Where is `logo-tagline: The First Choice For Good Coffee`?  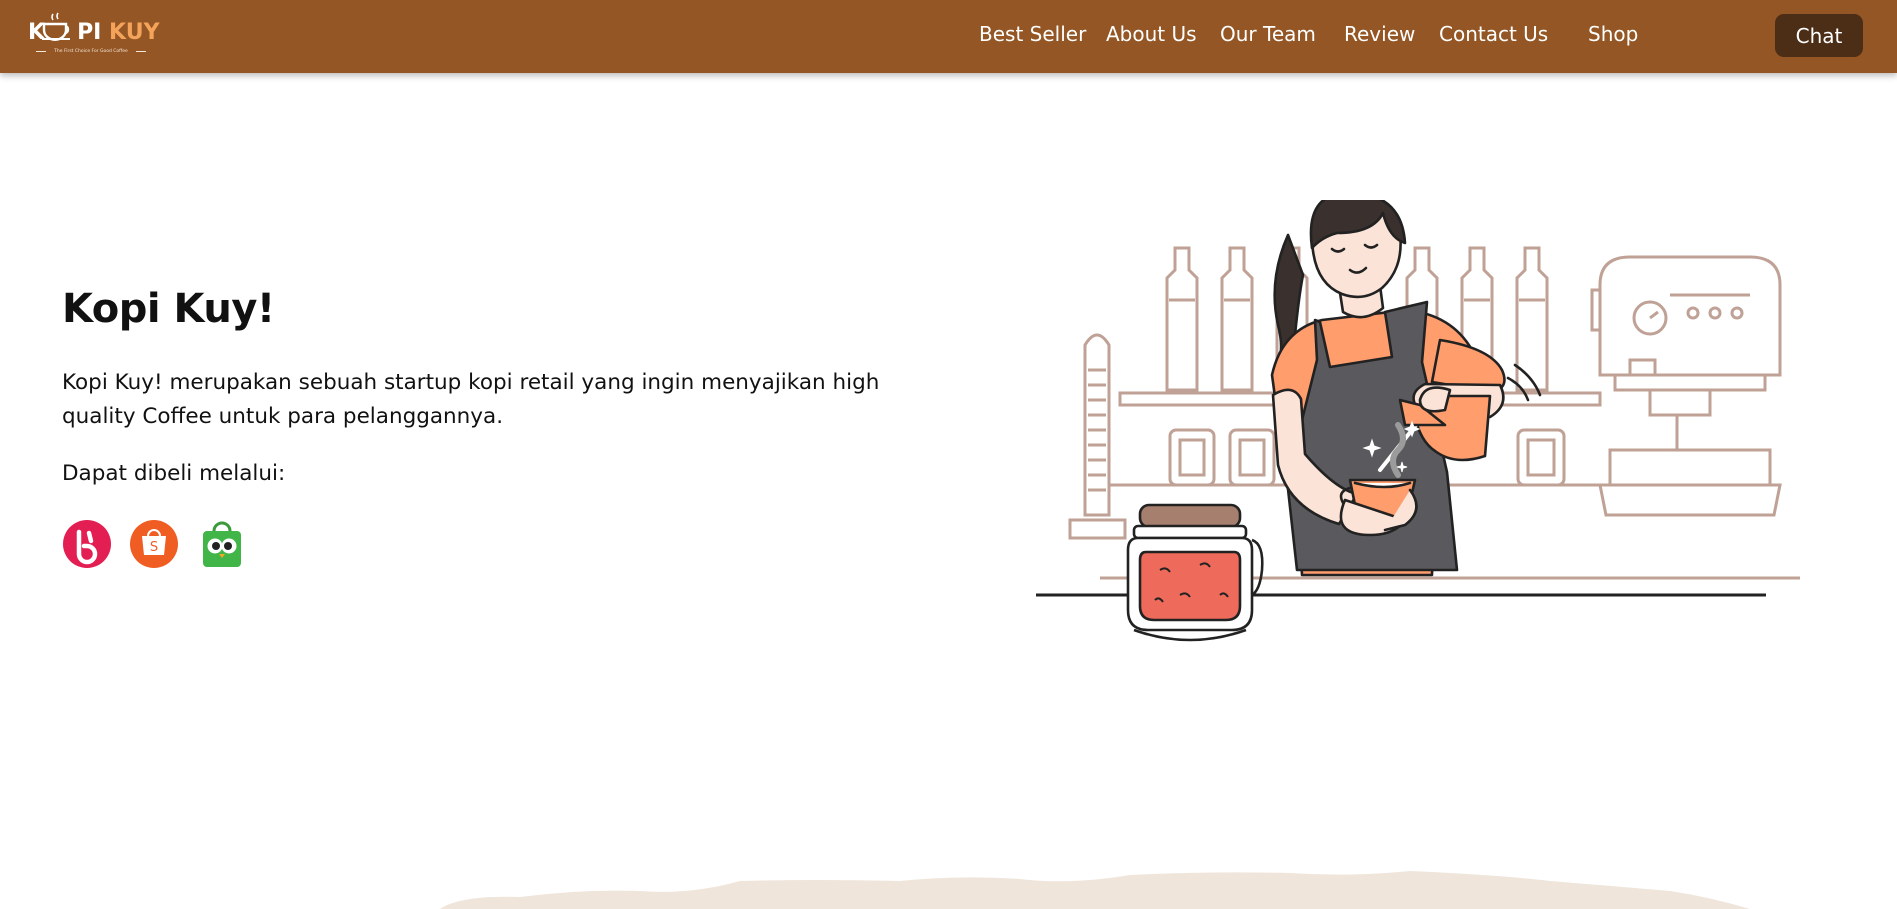
logo-tagline: The First Choice For Good Coffee is located at coordinates (91, 53).